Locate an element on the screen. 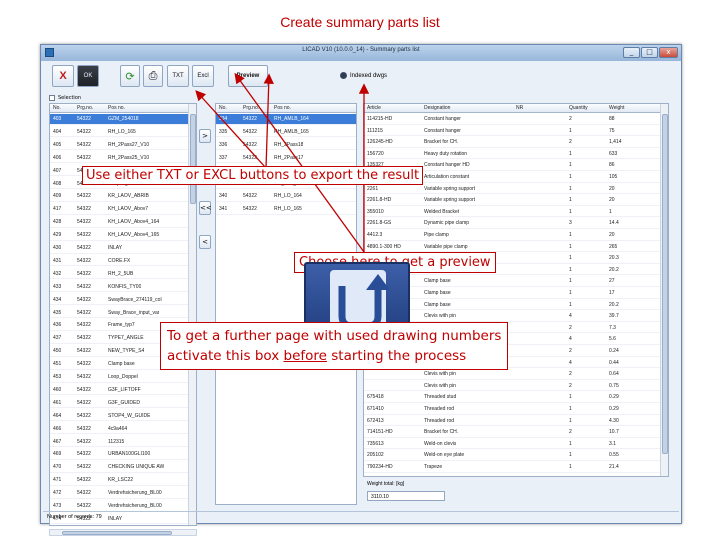 Image resolution: width=720 pixels, height=540 pixels. callout-text: starting the process is located at coordinates (396, 356).